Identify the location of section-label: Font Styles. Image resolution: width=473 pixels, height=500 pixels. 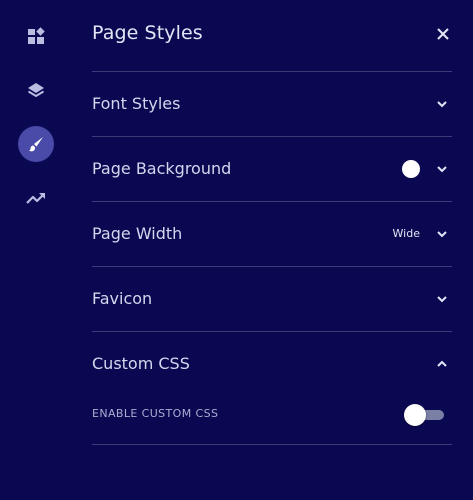
(136, 103).